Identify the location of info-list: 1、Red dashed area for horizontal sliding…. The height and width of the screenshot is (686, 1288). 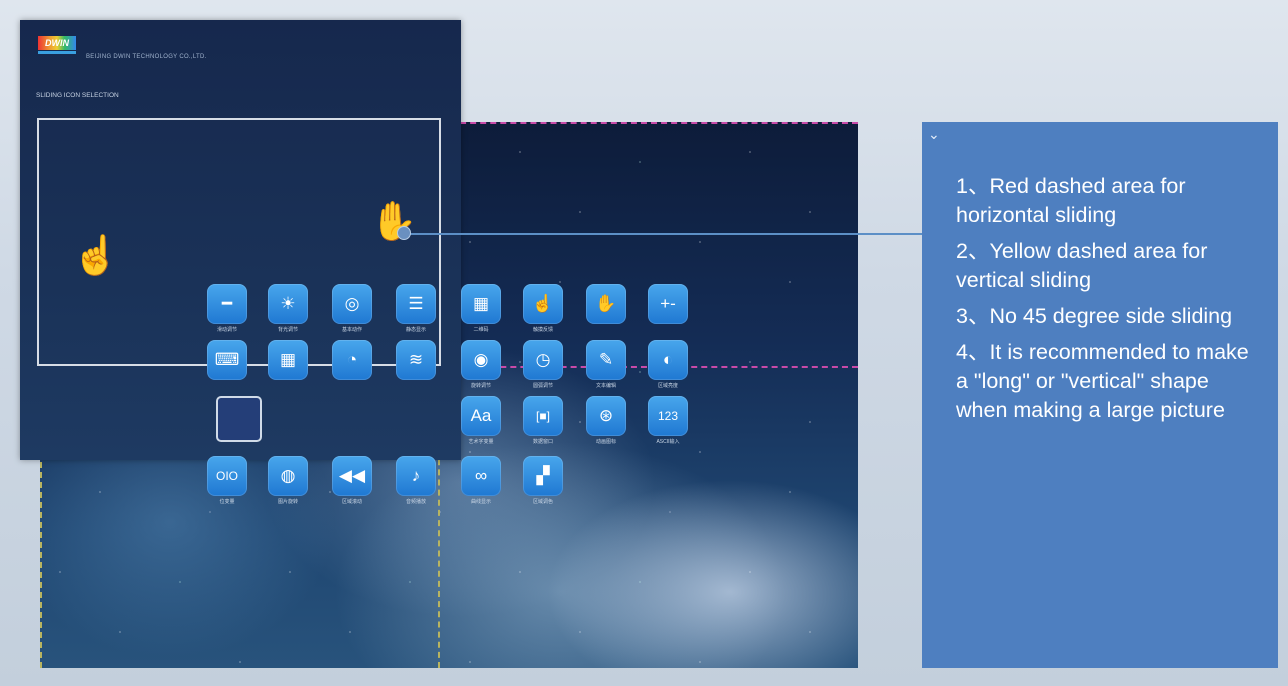
(1111, 302).